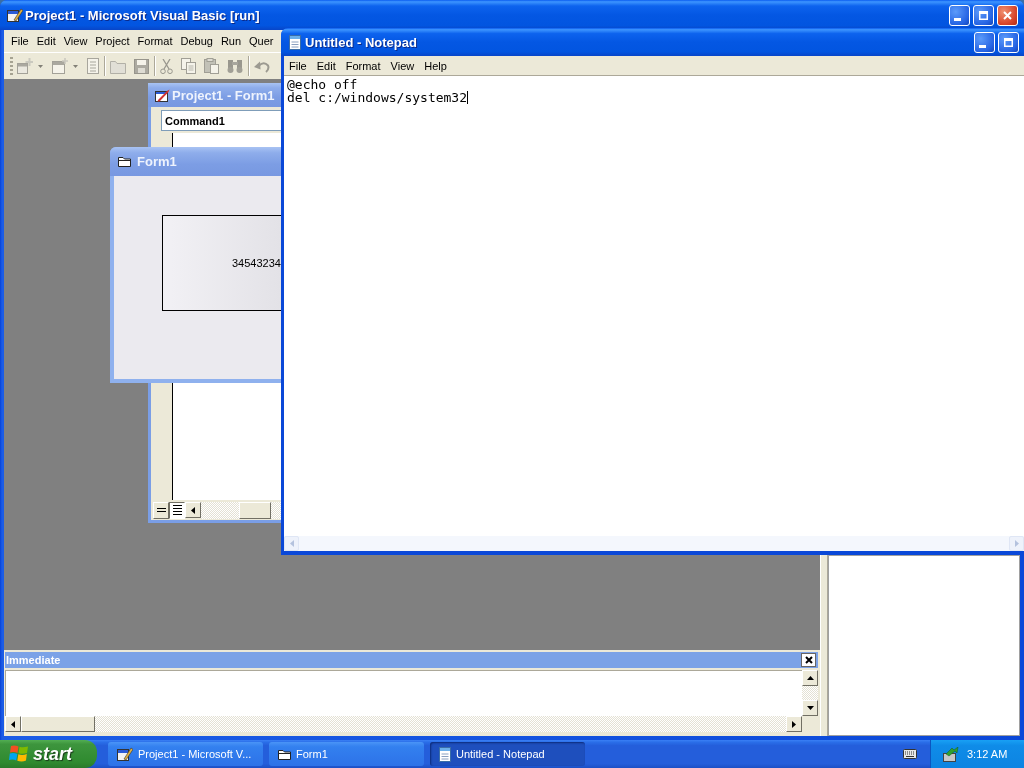  I want to click on object-dropdown: Command1, so click(221, 120).